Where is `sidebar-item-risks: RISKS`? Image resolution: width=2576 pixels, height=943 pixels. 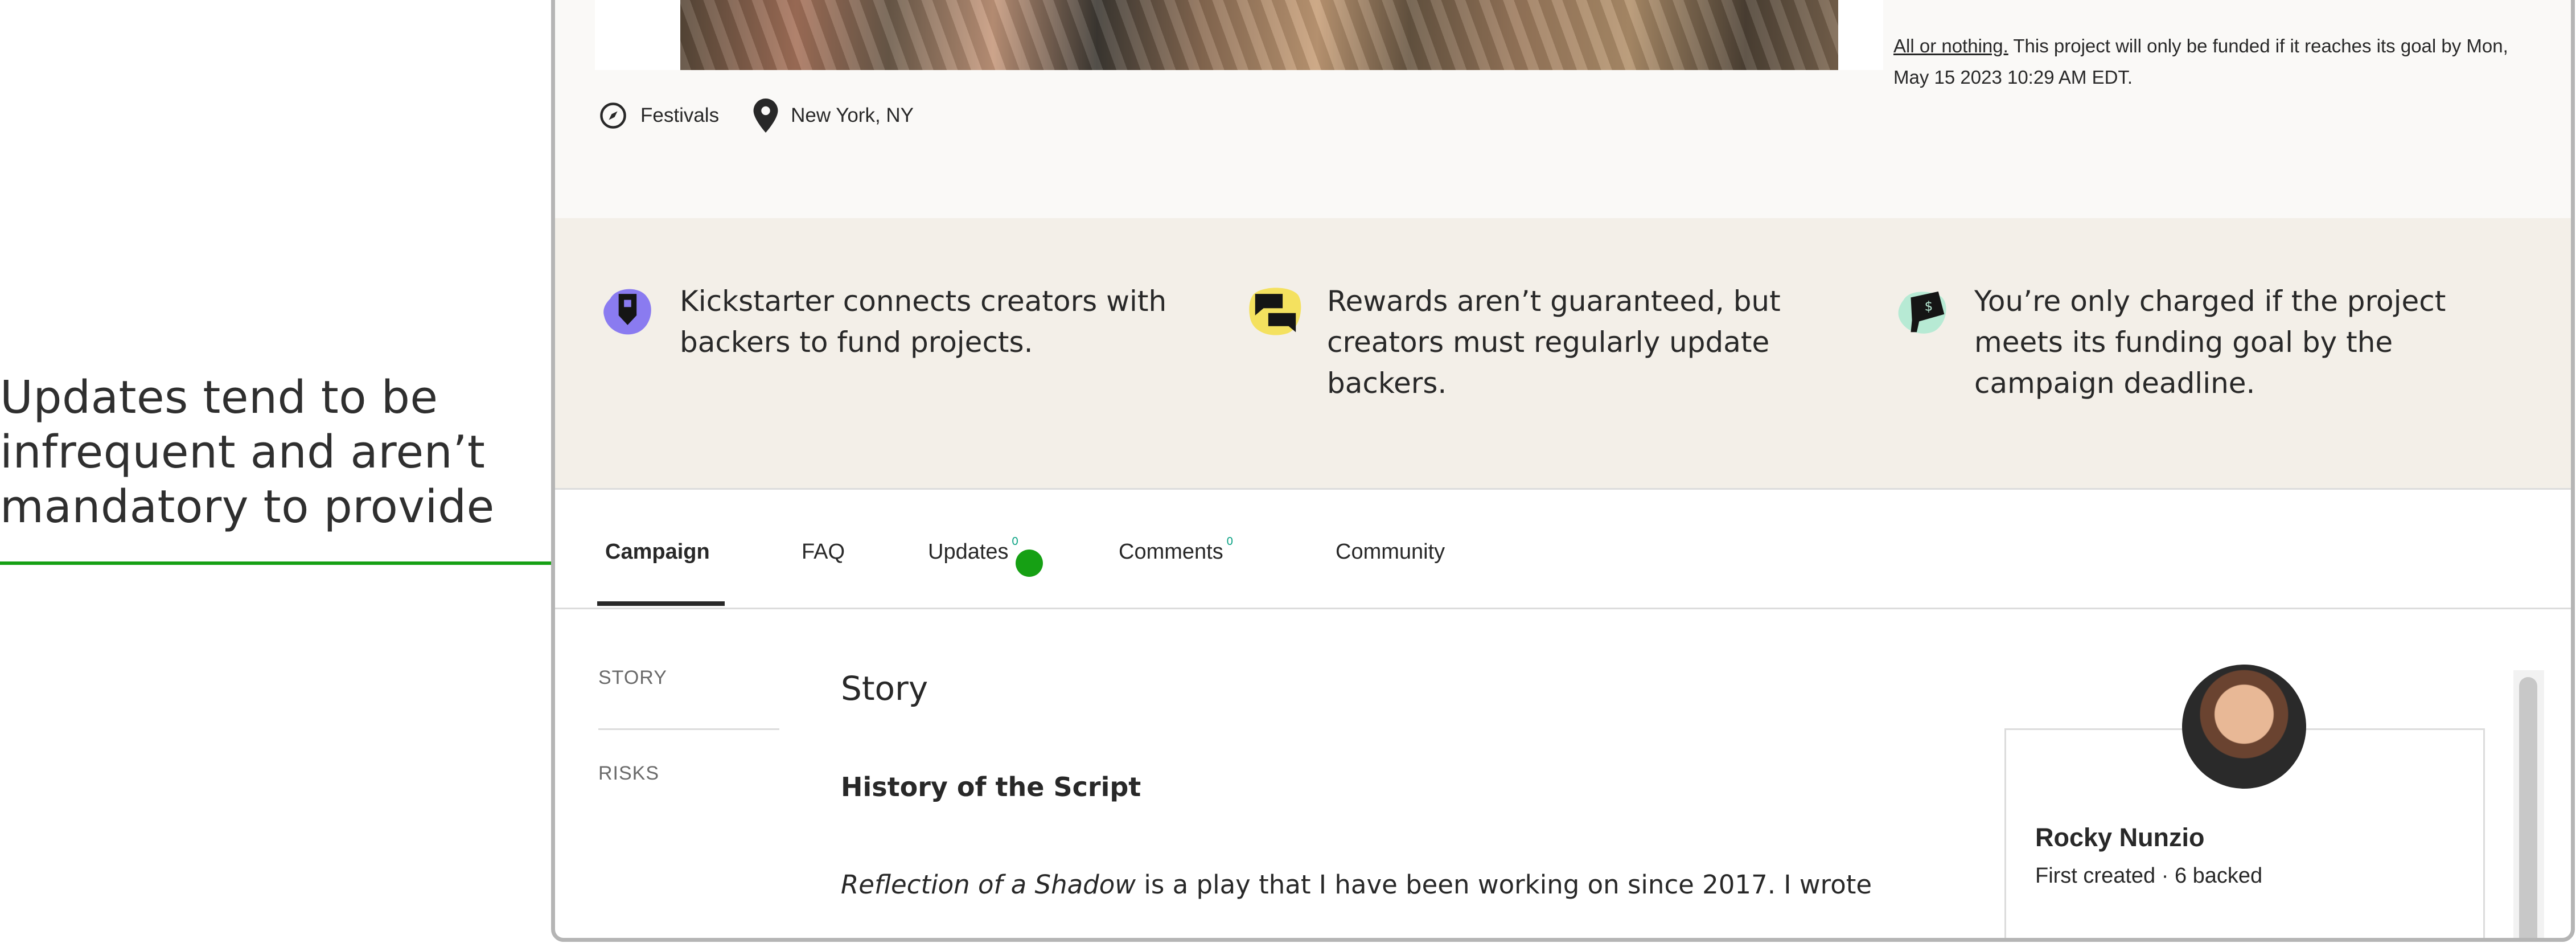 sidebar-item-risks: RISKS is located at coordinates (628, 773).